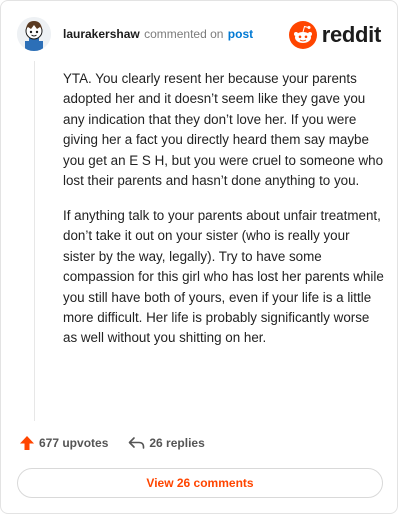 This screenshot has width=400, height=516. I want to click on upvote-arrow-icon, so click(27, 443).